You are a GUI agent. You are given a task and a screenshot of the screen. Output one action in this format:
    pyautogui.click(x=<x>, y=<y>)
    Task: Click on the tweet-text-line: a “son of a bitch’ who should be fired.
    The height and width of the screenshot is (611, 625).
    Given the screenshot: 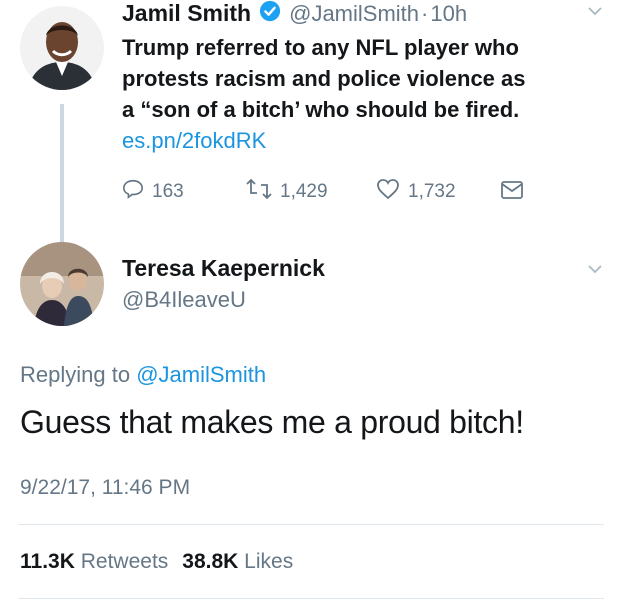 What is the action you would take?
    pyautogui.click(x=321, y=109)
    